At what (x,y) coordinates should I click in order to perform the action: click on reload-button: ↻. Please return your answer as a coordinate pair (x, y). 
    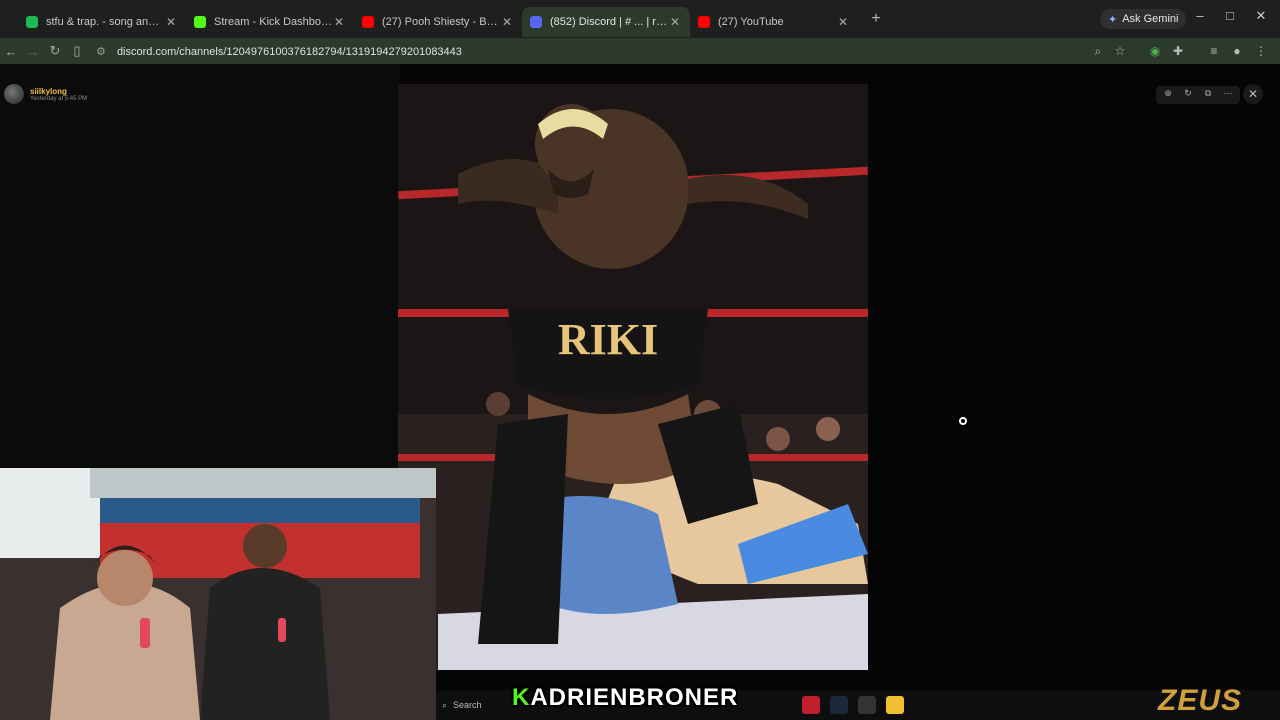
    Looking at the image, I should click on (55, 51).